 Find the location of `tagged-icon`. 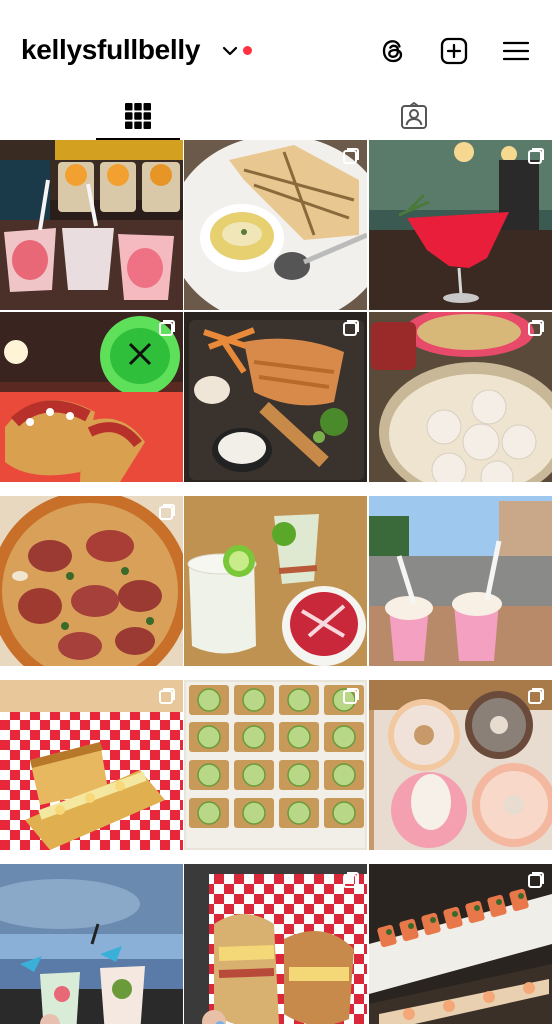

tagged-icon is located at coordinates (414, 115).